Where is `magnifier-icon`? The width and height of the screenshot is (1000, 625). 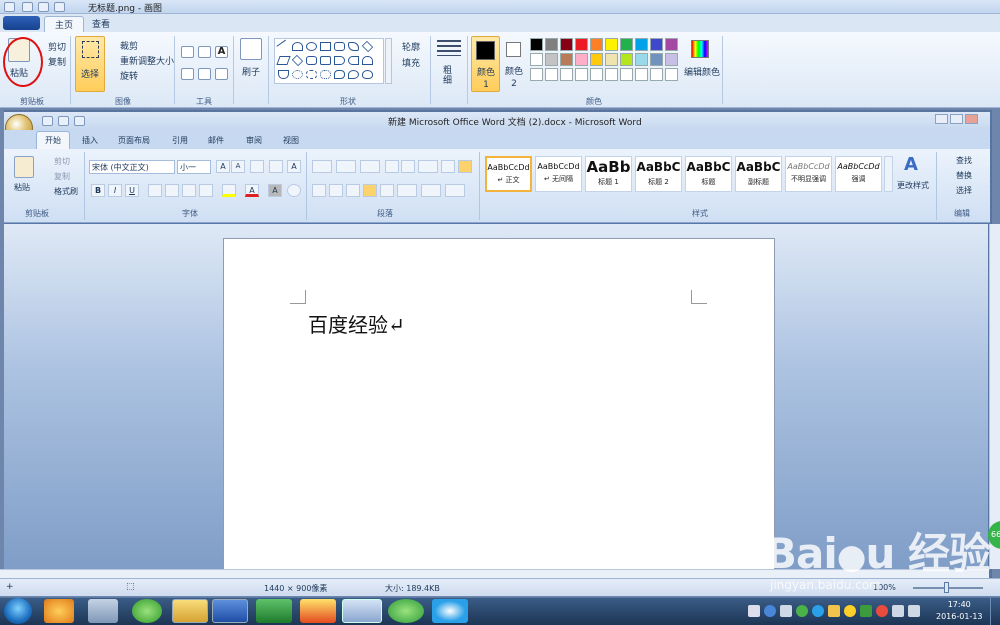 magnifier-icon is located at coordinates (221, 74).